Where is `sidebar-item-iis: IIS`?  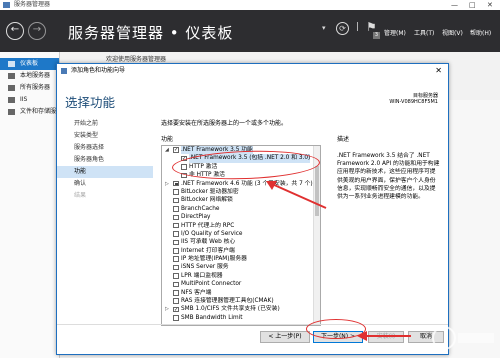 sidebar-item-iis: IIS is located at coordinates (29, 100).